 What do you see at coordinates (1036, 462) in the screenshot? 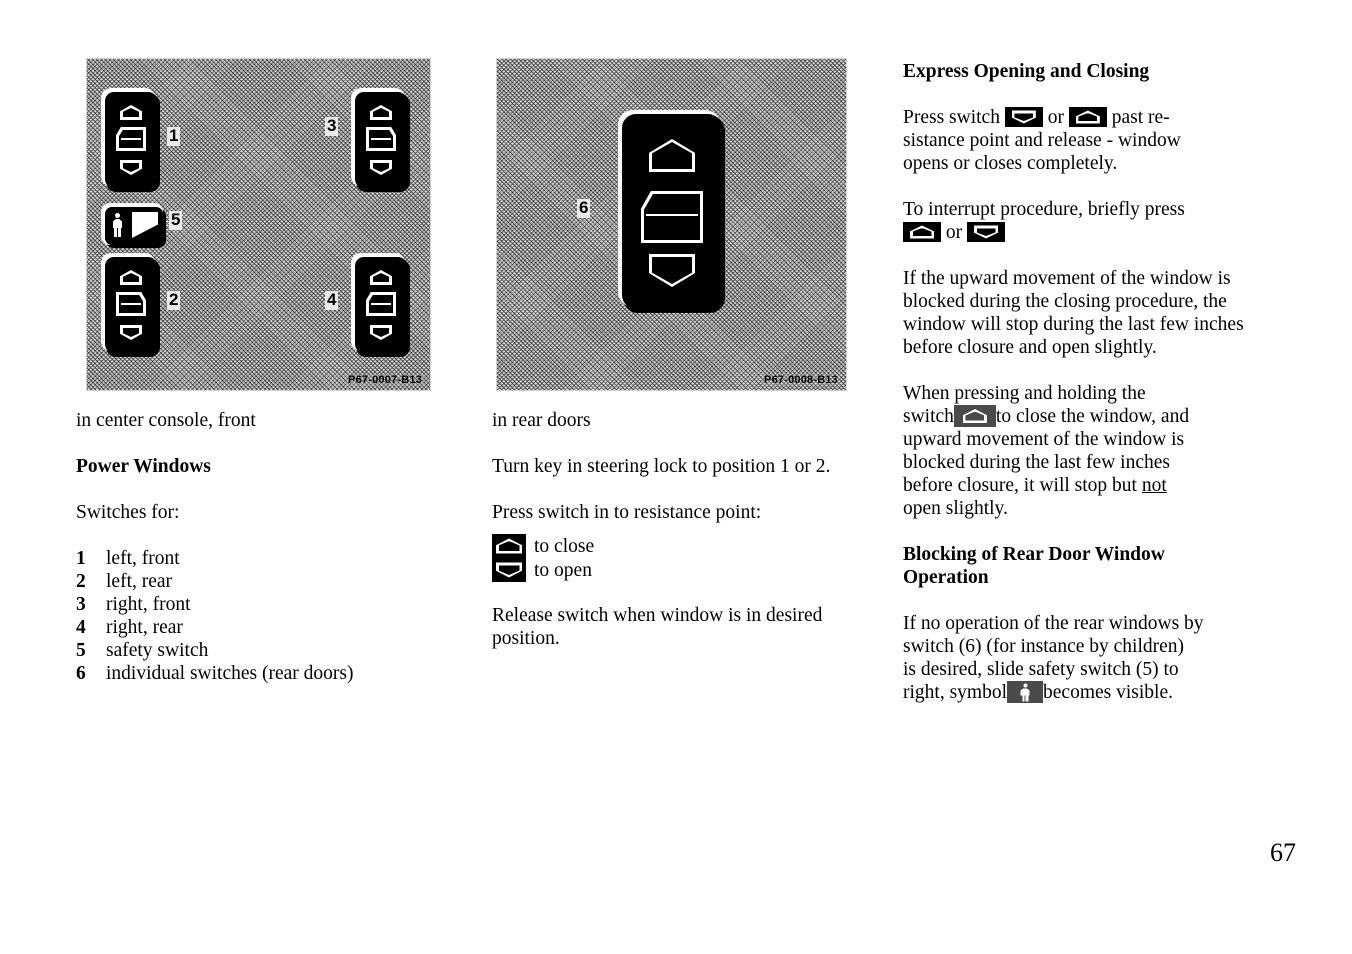
I see `holding-line4: blocked during the last few inches` at bounding box center [1036, 462].